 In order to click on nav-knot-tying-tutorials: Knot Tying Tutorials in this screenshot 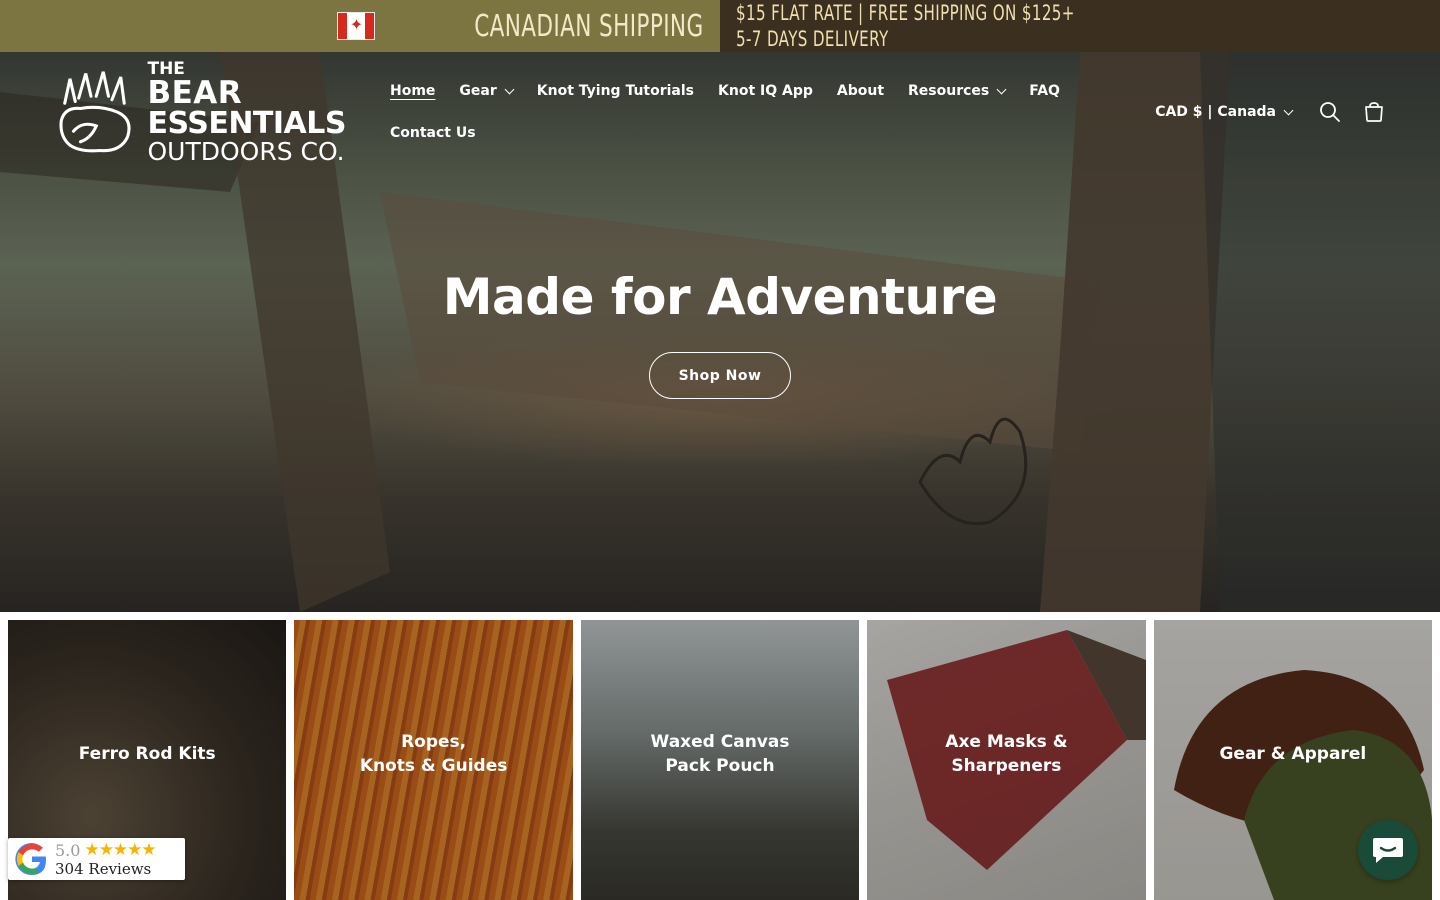, I will do `click(615, 91)`.